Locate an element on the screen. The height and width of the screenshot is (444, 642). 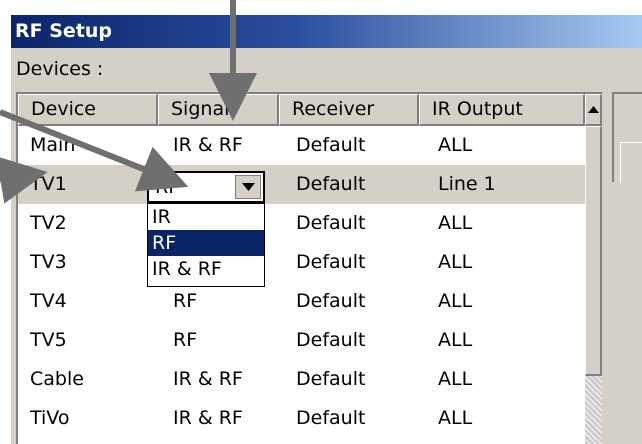
table-row: TV2 Default ALL is located at coordinates (301, 223).